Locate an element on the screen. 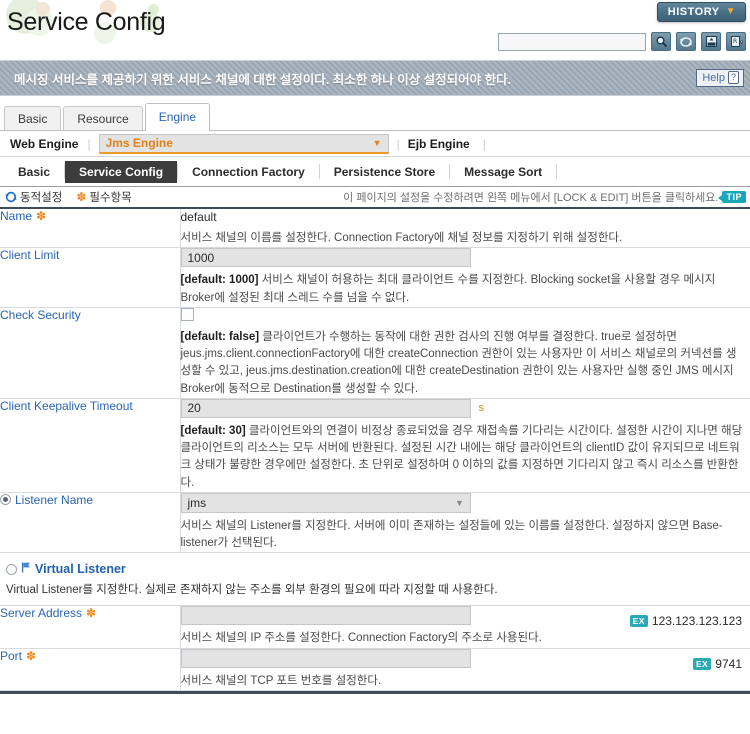 The image size is (750, 734). export-icon: R is located at coordinates (736, 41).